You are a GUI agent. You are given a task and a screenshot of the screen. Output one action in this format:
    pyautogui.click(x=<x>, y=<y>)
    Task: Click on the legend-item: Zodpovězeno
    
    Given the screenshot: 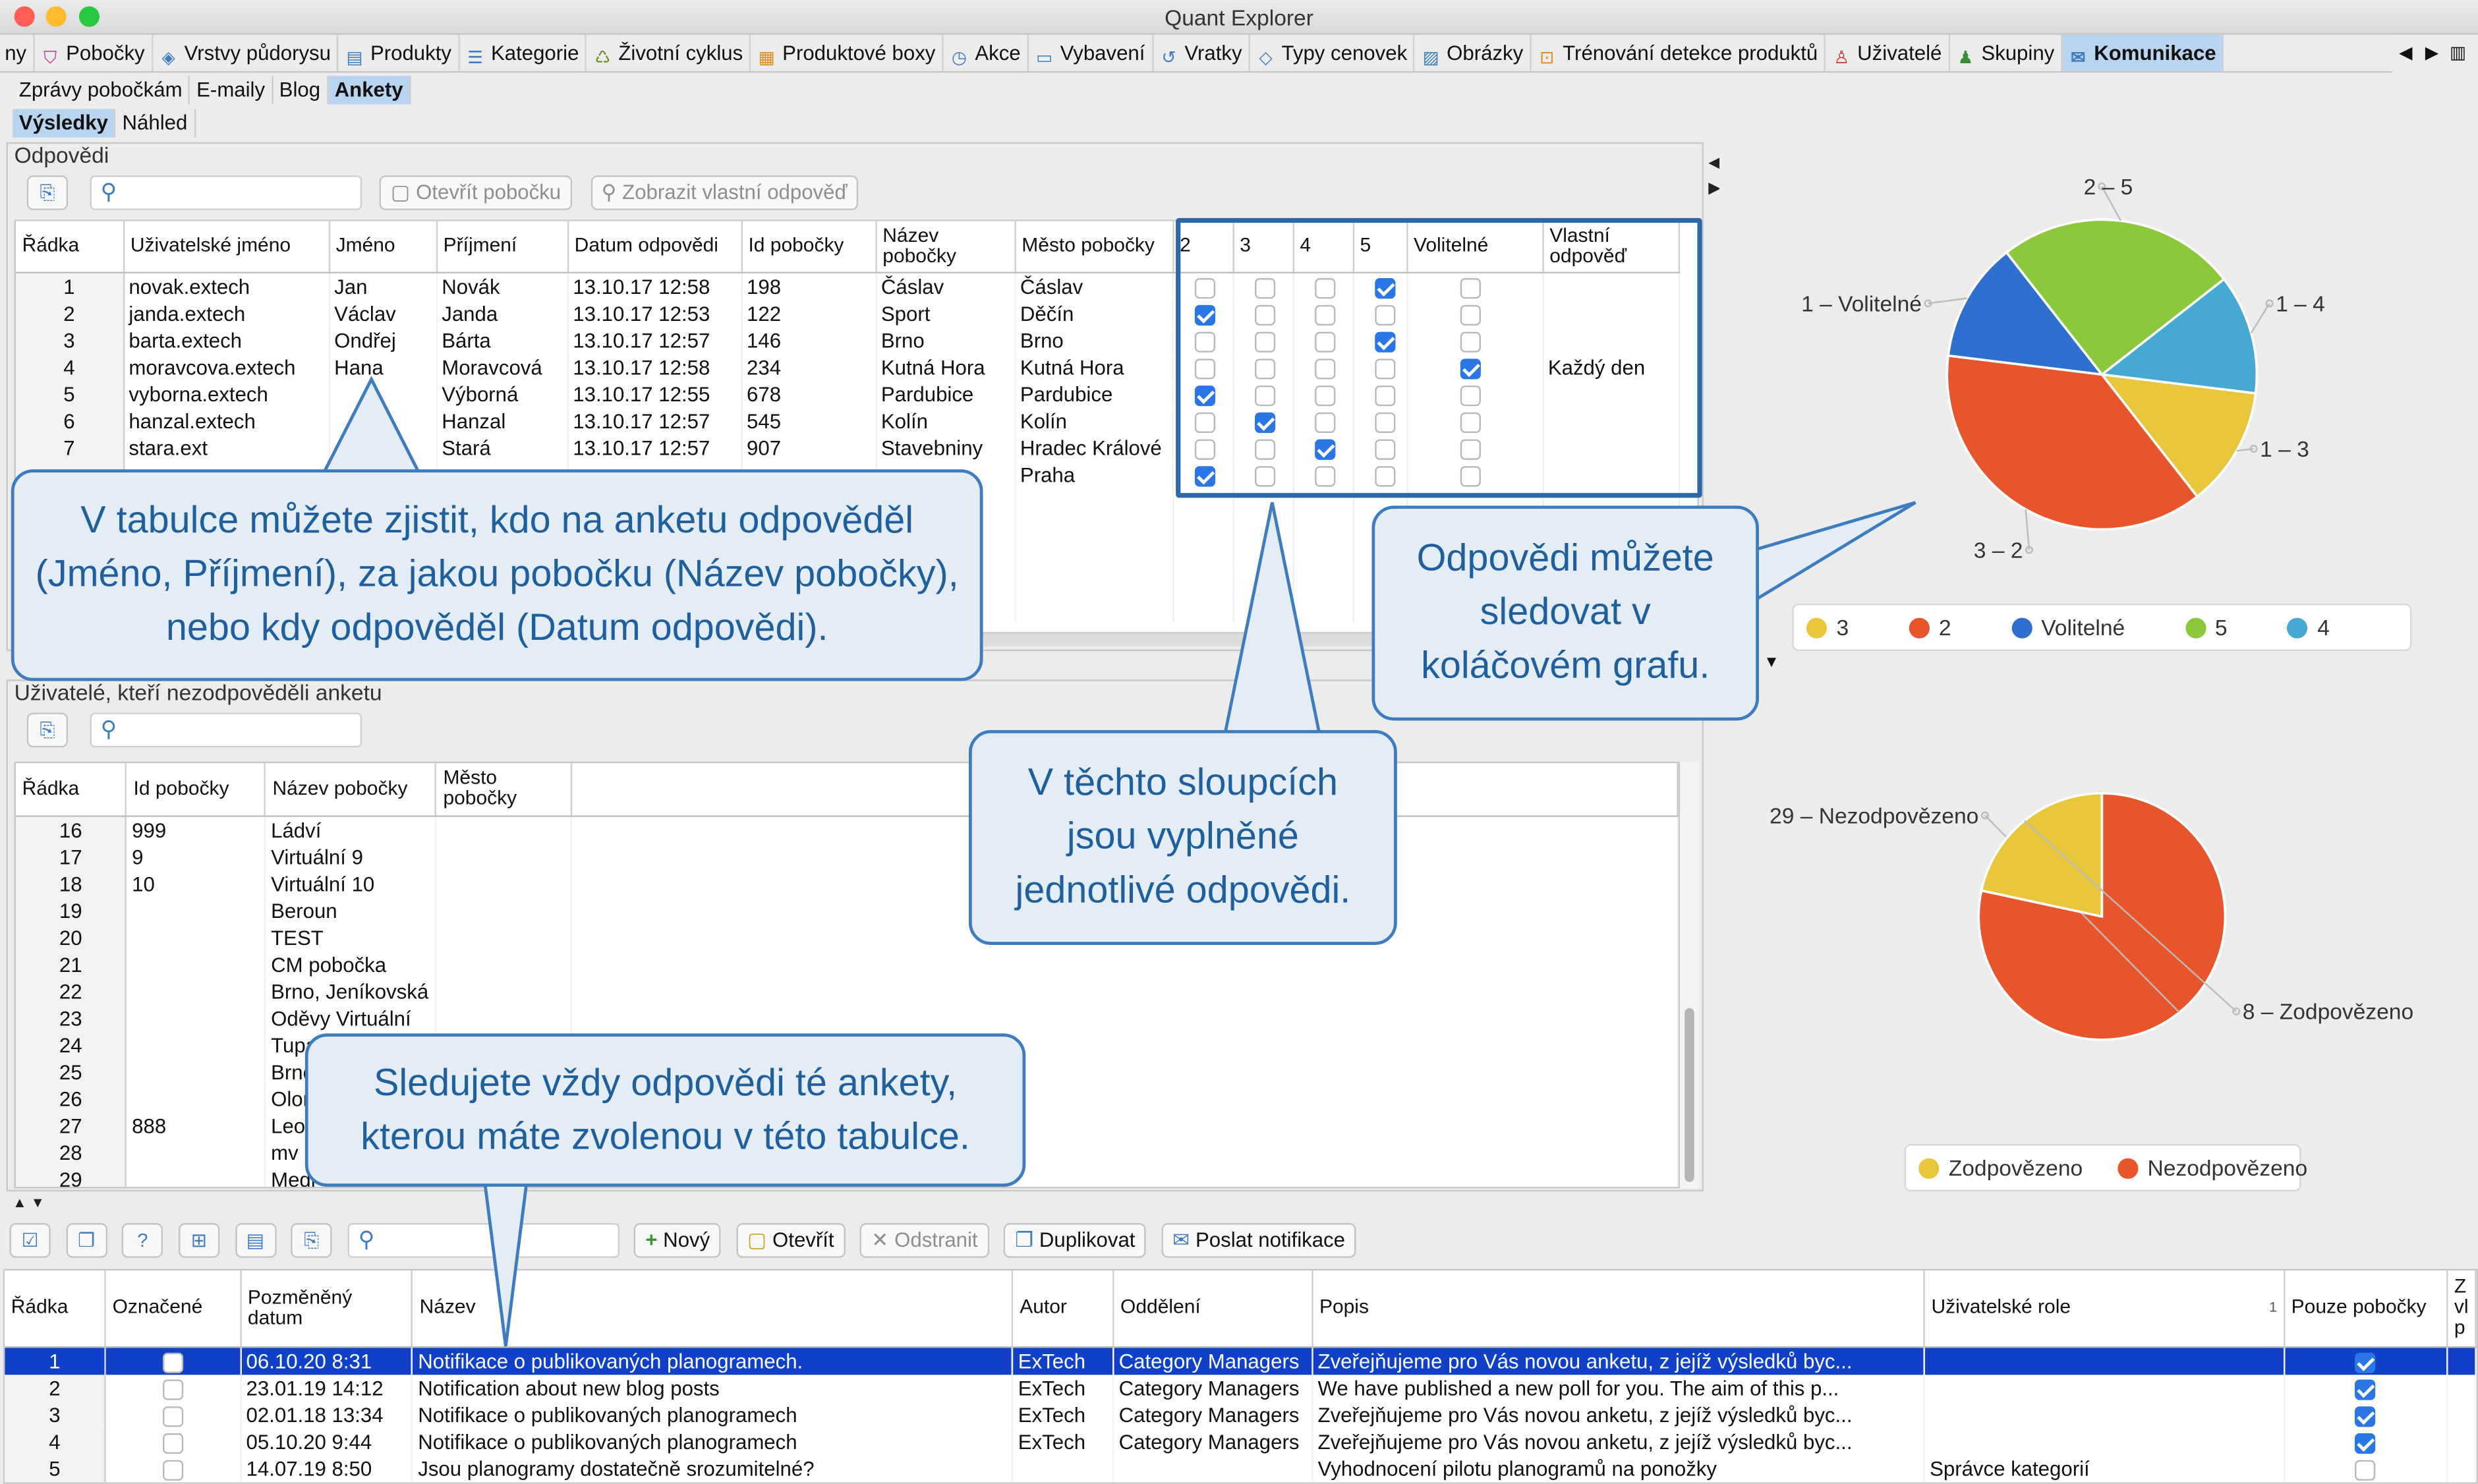 What is the action you would take?
    pyautogui.click(x=2001, y=1168)
    